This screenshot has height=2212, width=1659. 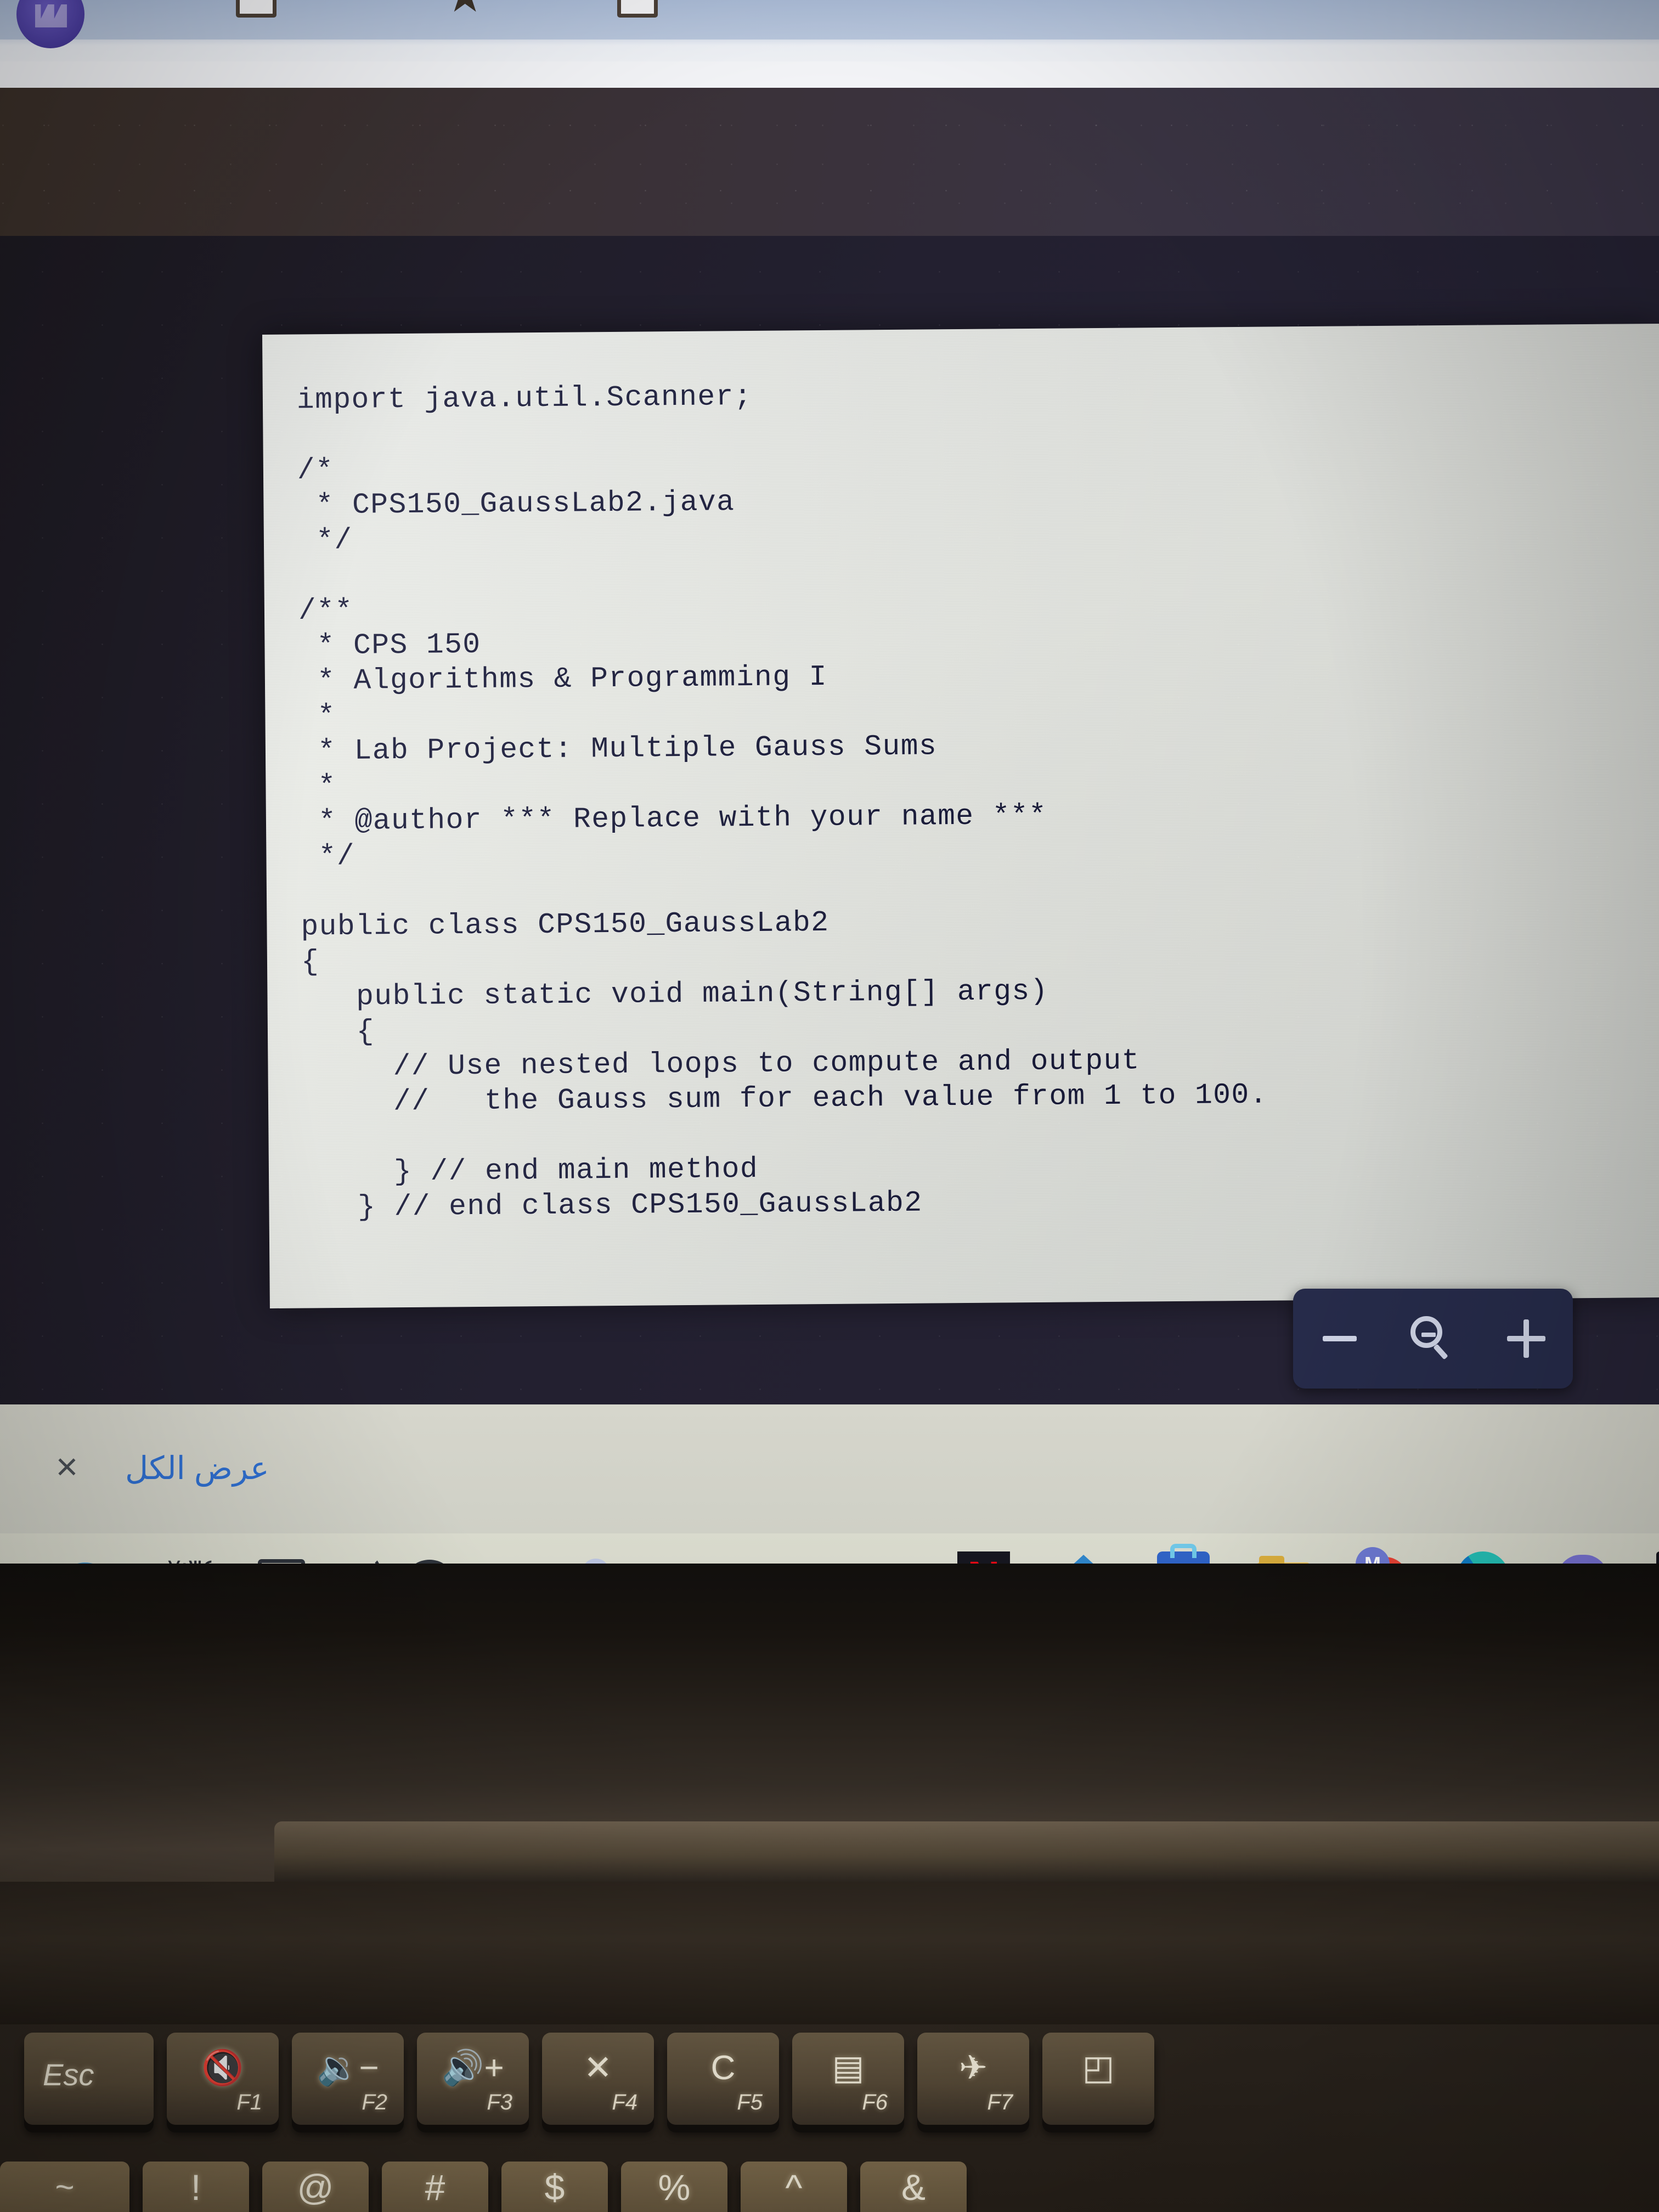 I want to click on f5-key-refresh-fn-label: F5, so click(x=750, y=2102).